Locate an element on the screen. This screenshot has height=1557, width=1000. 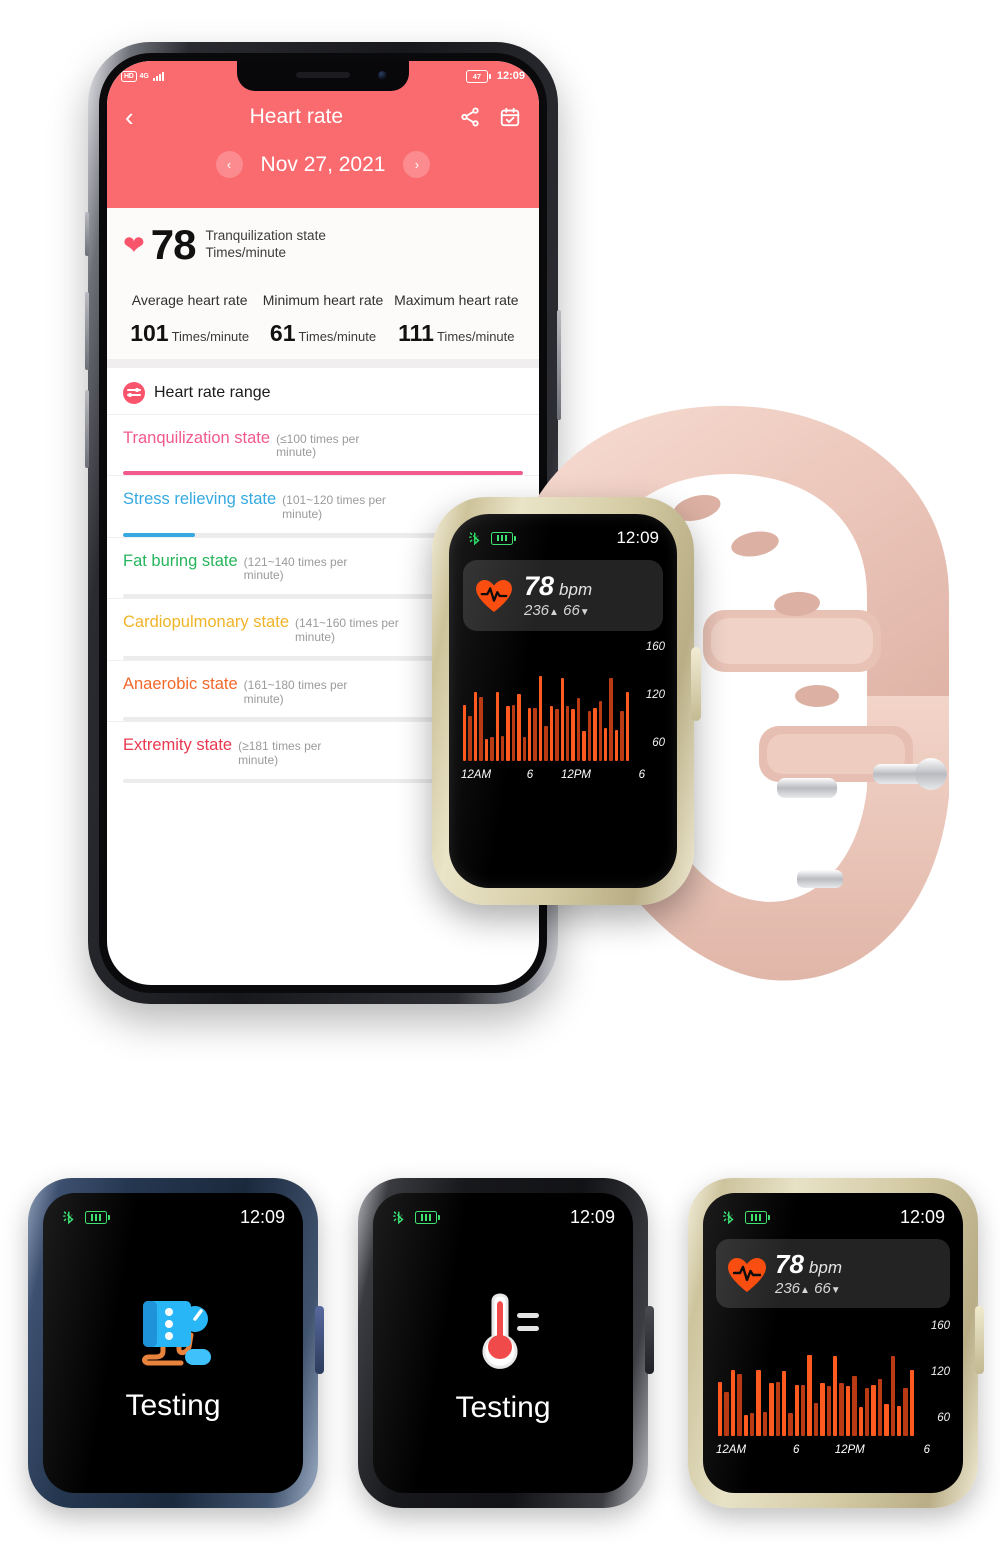
y-tick-120: 120 is located at coordinates (940, 1372).